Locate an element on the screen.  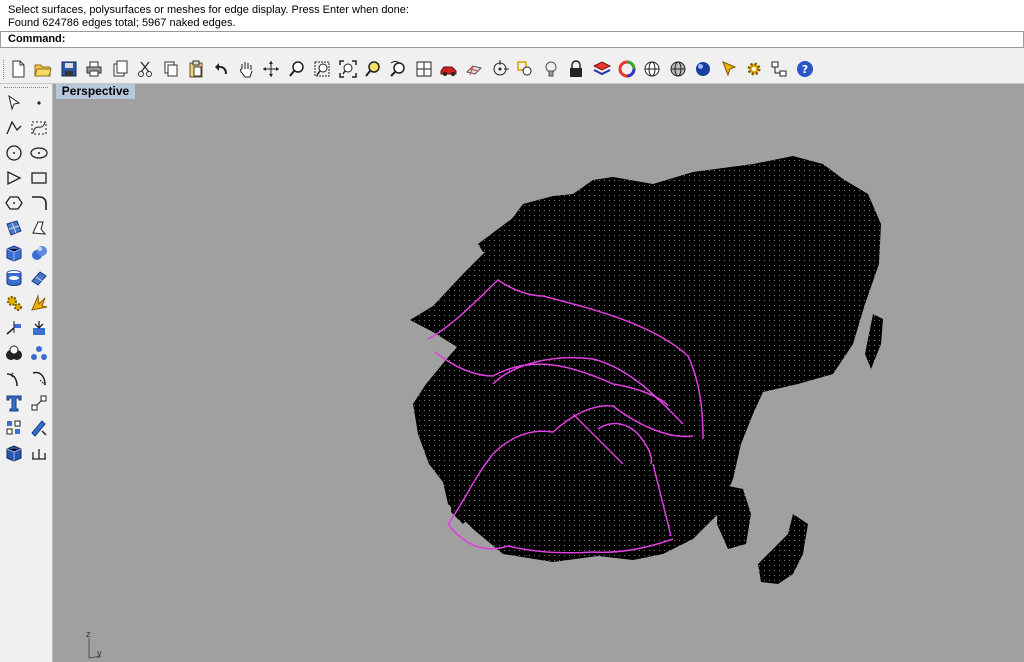
new-icon is located at coordinates (18, 69).